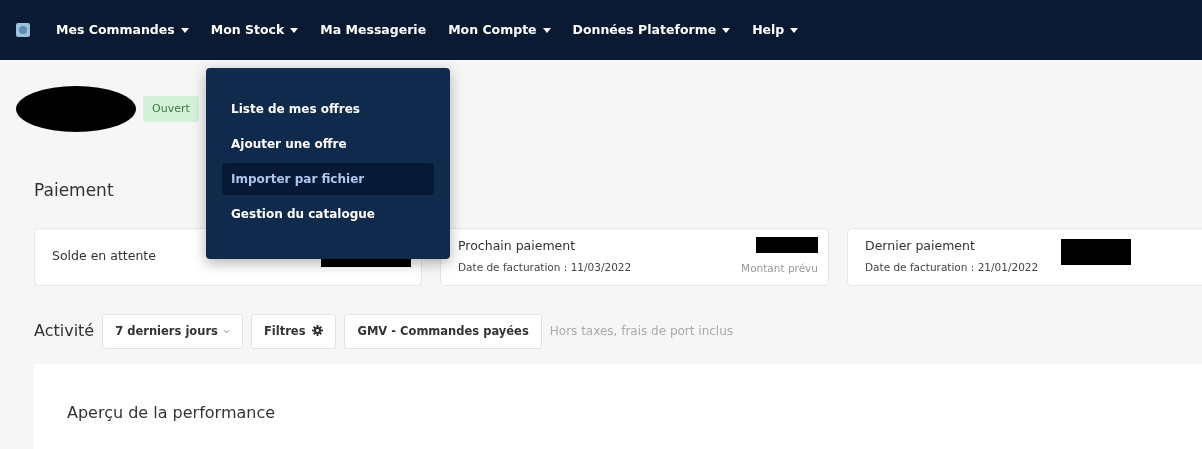 The width and height of the screenshot is (1202, 449). What do you see at coordinates (23, 30) in the screenshot?
I see `logo-icon` at bounding box center [23, 30].